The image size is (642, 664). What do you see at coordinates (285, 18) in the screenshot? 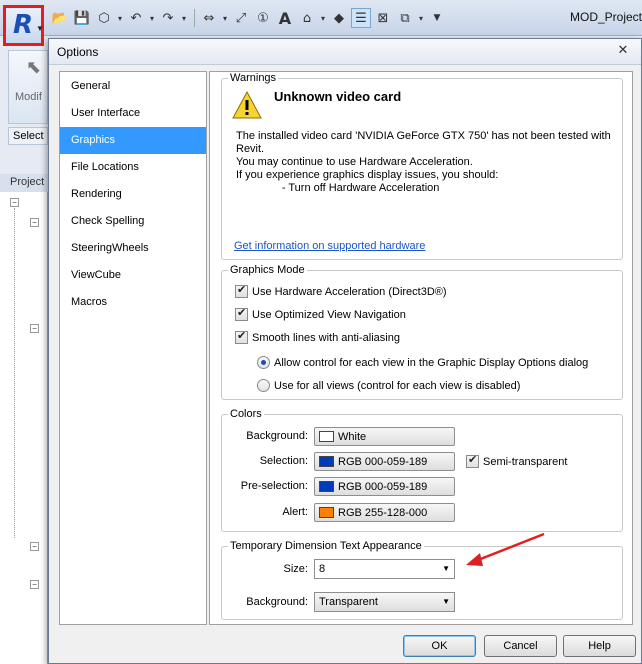
I see `text-icon: A` at bounding box center [285, 18].